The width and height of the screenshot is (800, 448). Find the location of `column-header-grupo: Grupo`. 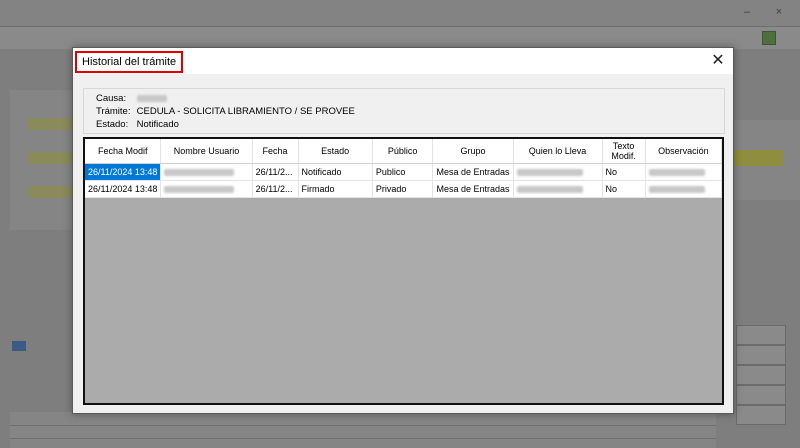

column-header-grupo: Grupo is located at coordinates (473, 151).